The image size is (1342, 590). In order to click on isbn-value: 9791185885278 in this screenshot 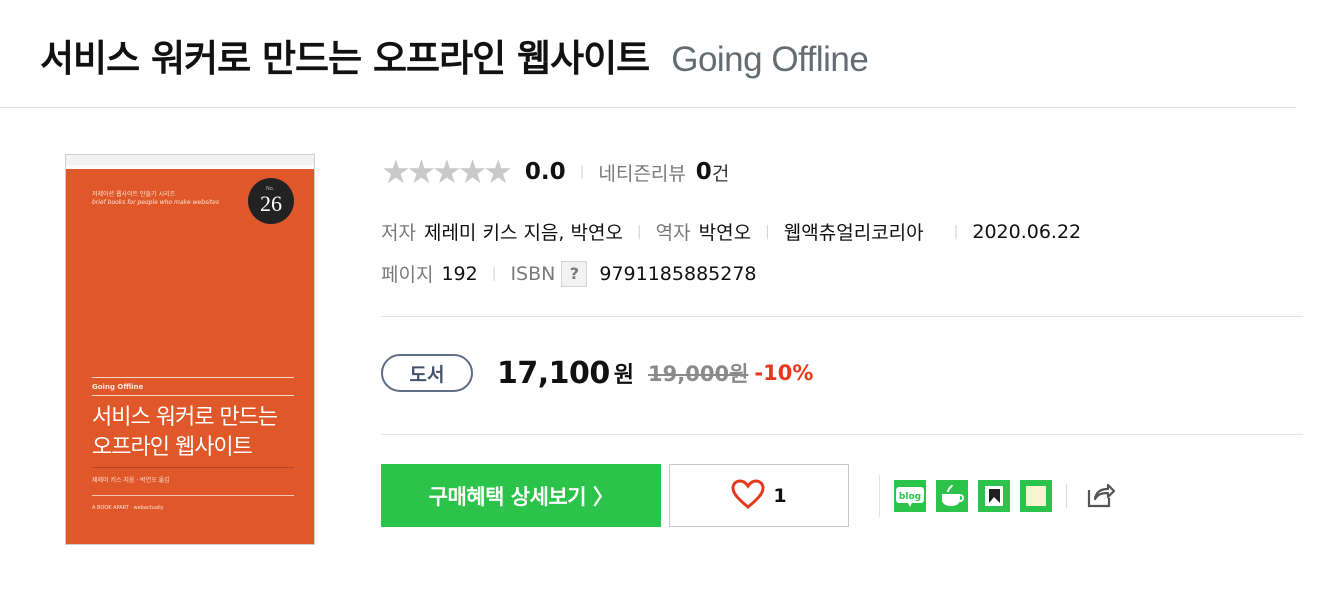, I will do `click(678, 273)`.